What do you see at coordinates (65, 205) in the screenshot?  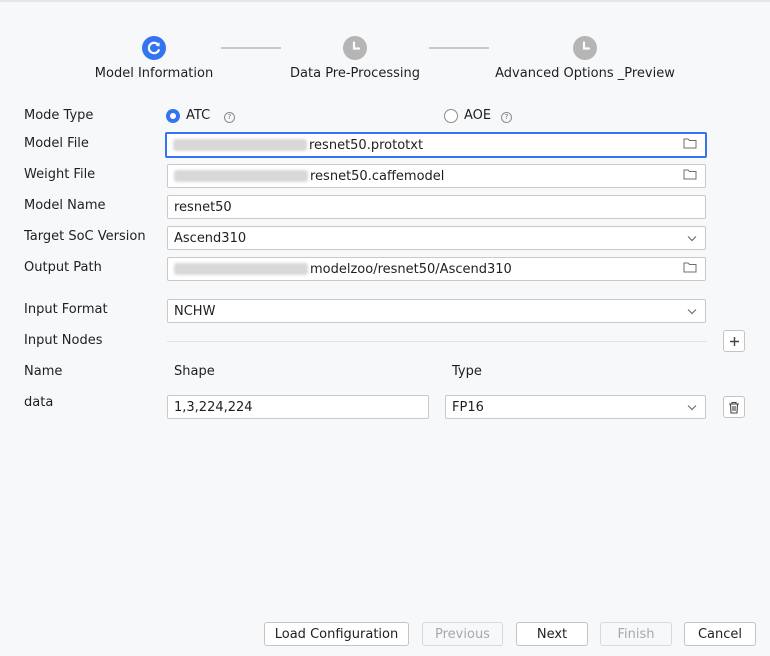 I see `model-name-label: Model Name` at bounding box center [65, 205].